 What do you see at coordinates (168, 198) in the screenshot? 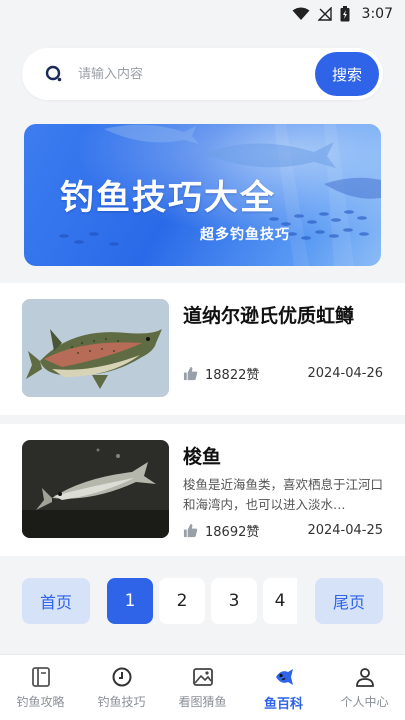
I see `banner-title: 钓鱼技巧大全` at bounding box center [168, 198].